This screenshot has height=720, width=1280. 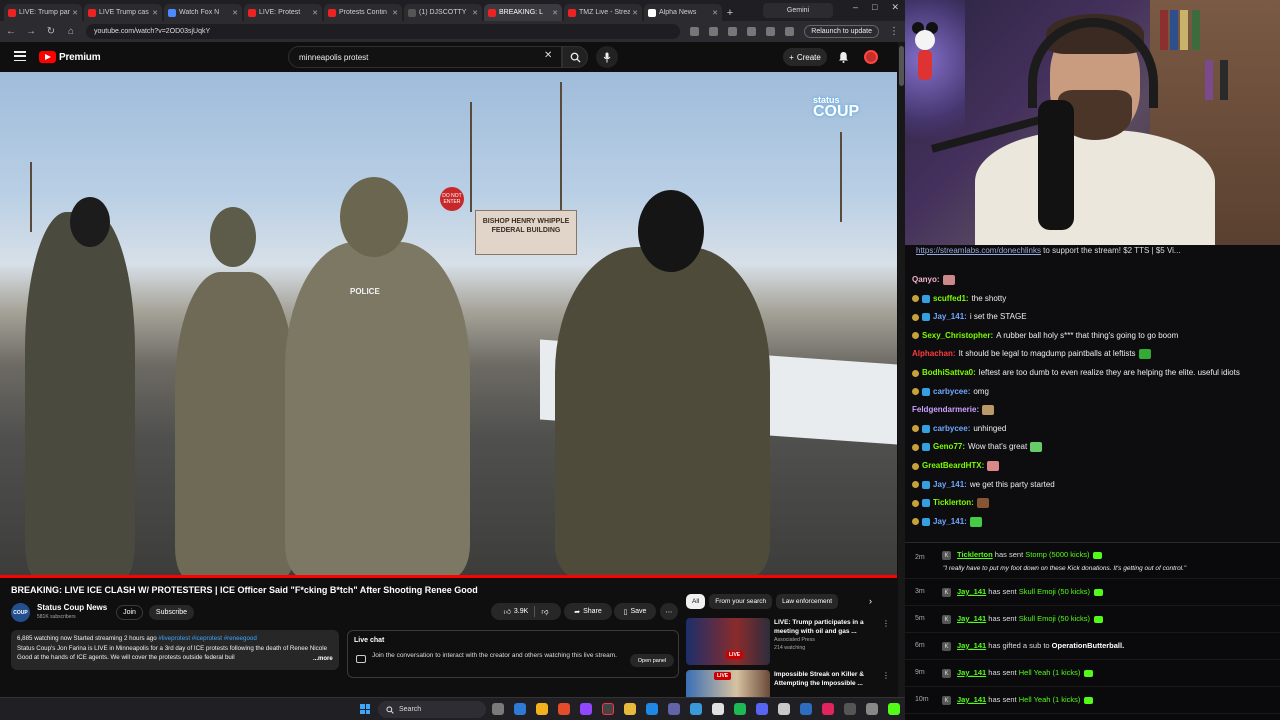 What do you see at coordinates (603, 12) in the screenshot?
I see `browser-tab: TMZ Live - Strea ✕` at bounding box center [603, 12].